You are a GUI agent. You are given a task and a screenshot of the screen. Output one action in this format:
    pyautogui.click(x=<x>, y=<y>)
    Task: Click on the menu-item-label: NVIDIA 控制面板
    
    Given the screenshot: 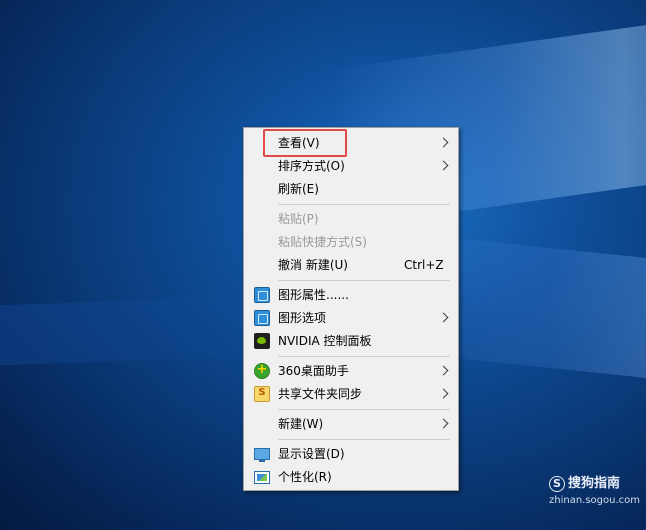 What is the action you would take?
    pyautogui.click(x=325, y=341)
    